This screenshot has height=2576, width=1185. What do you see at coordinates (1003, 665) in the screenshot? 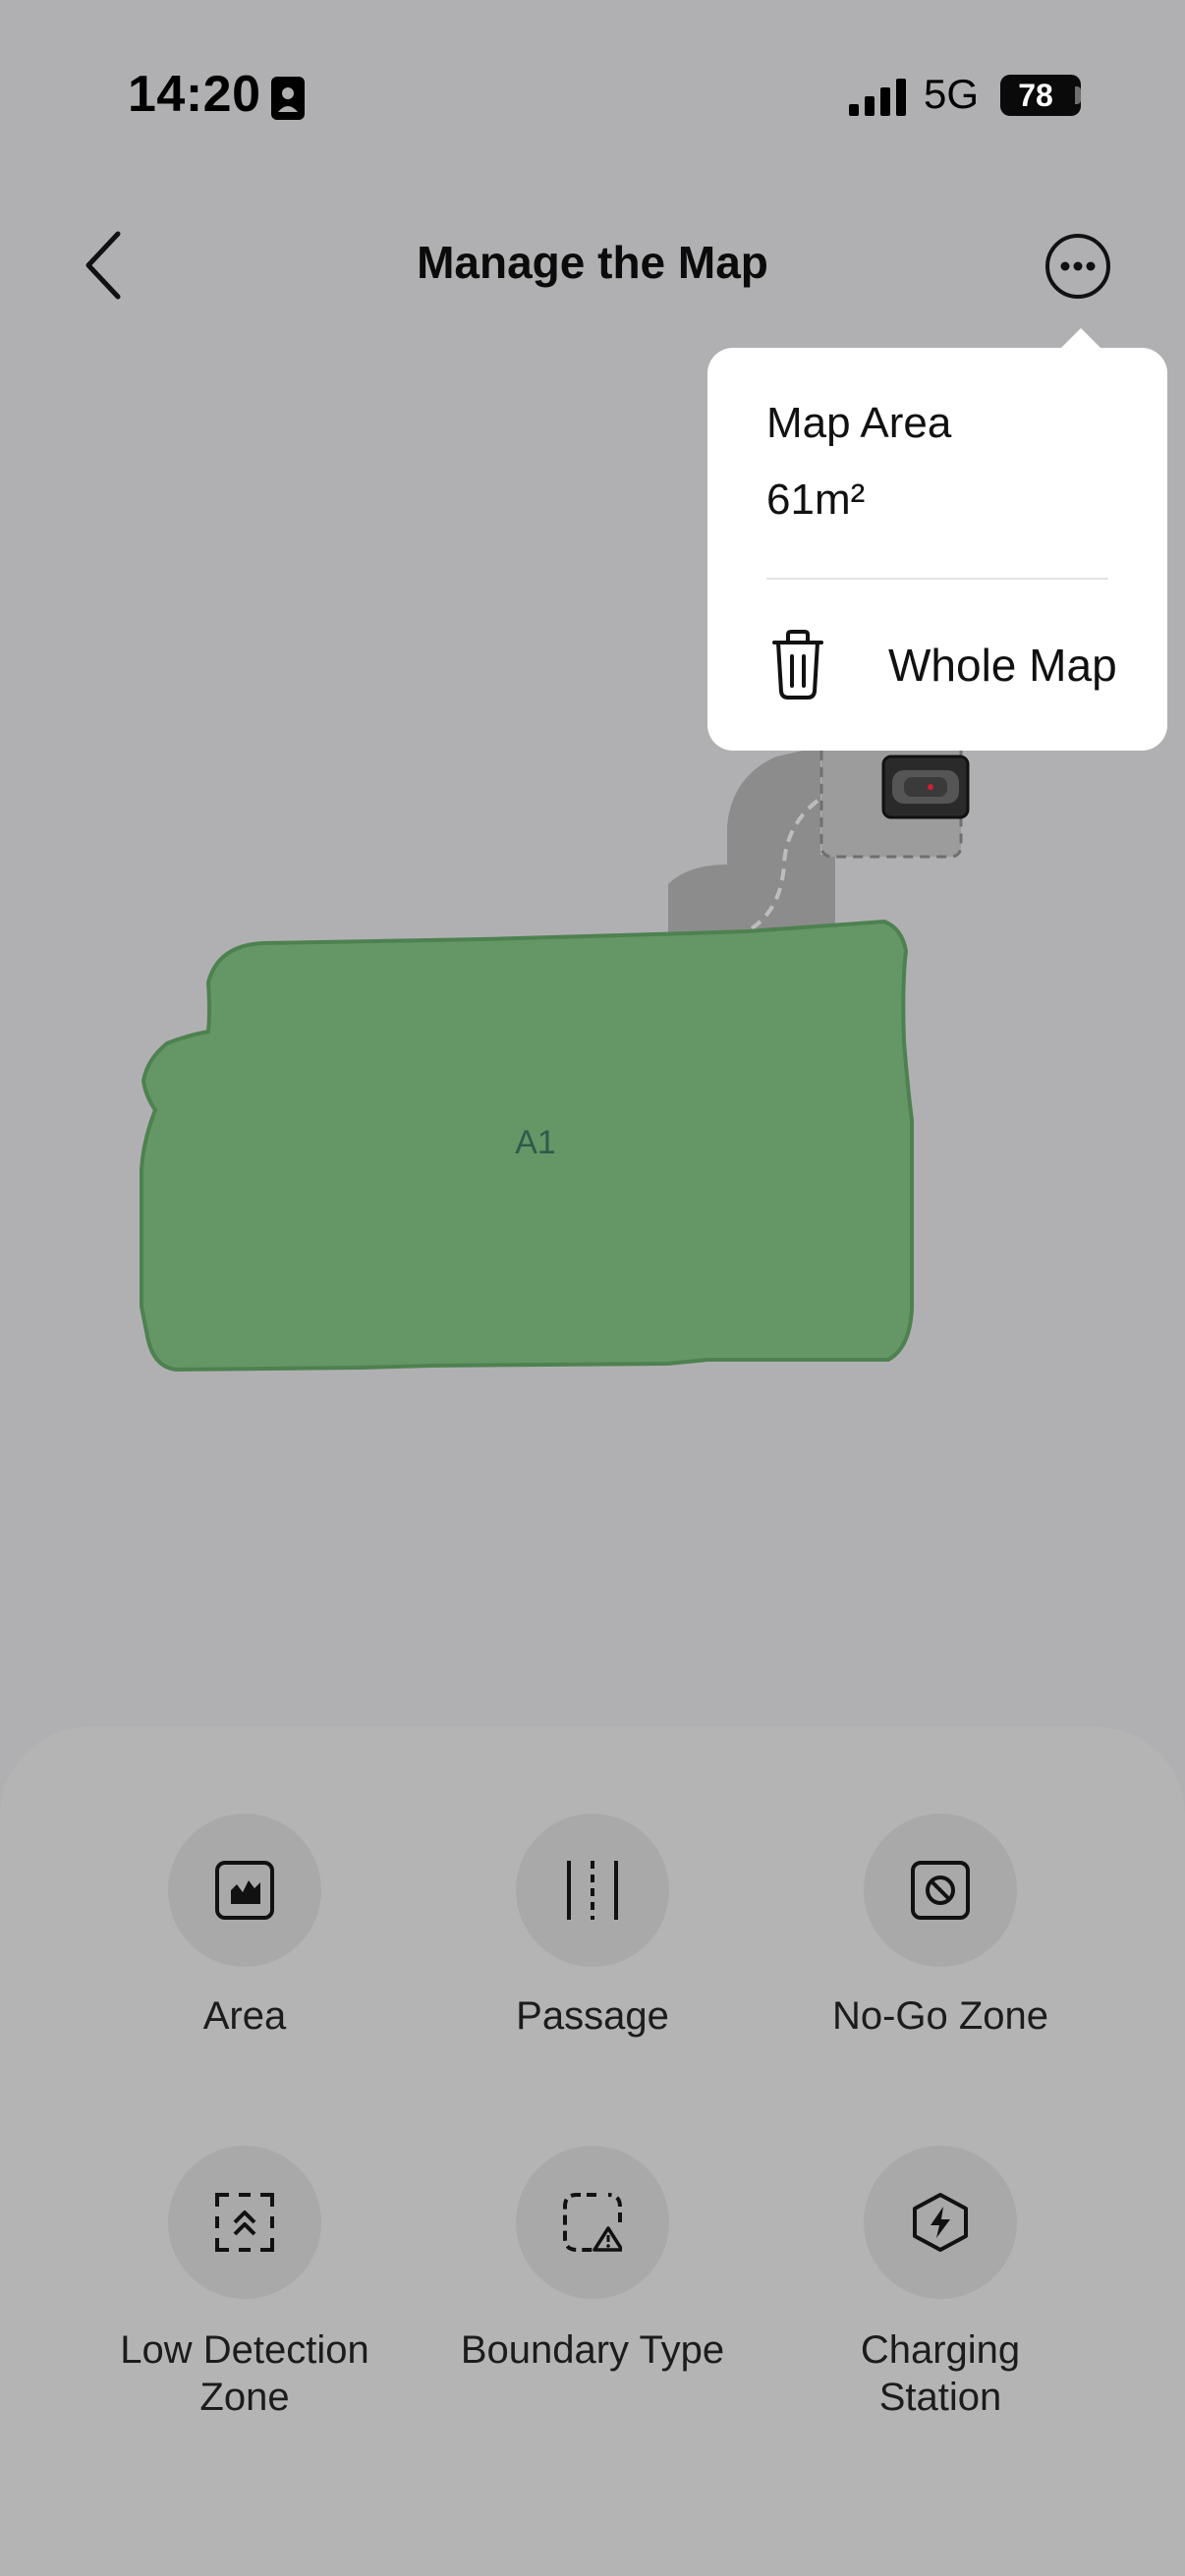
I see `delete-label: Whole Map` at bounding box center [1003, 665].